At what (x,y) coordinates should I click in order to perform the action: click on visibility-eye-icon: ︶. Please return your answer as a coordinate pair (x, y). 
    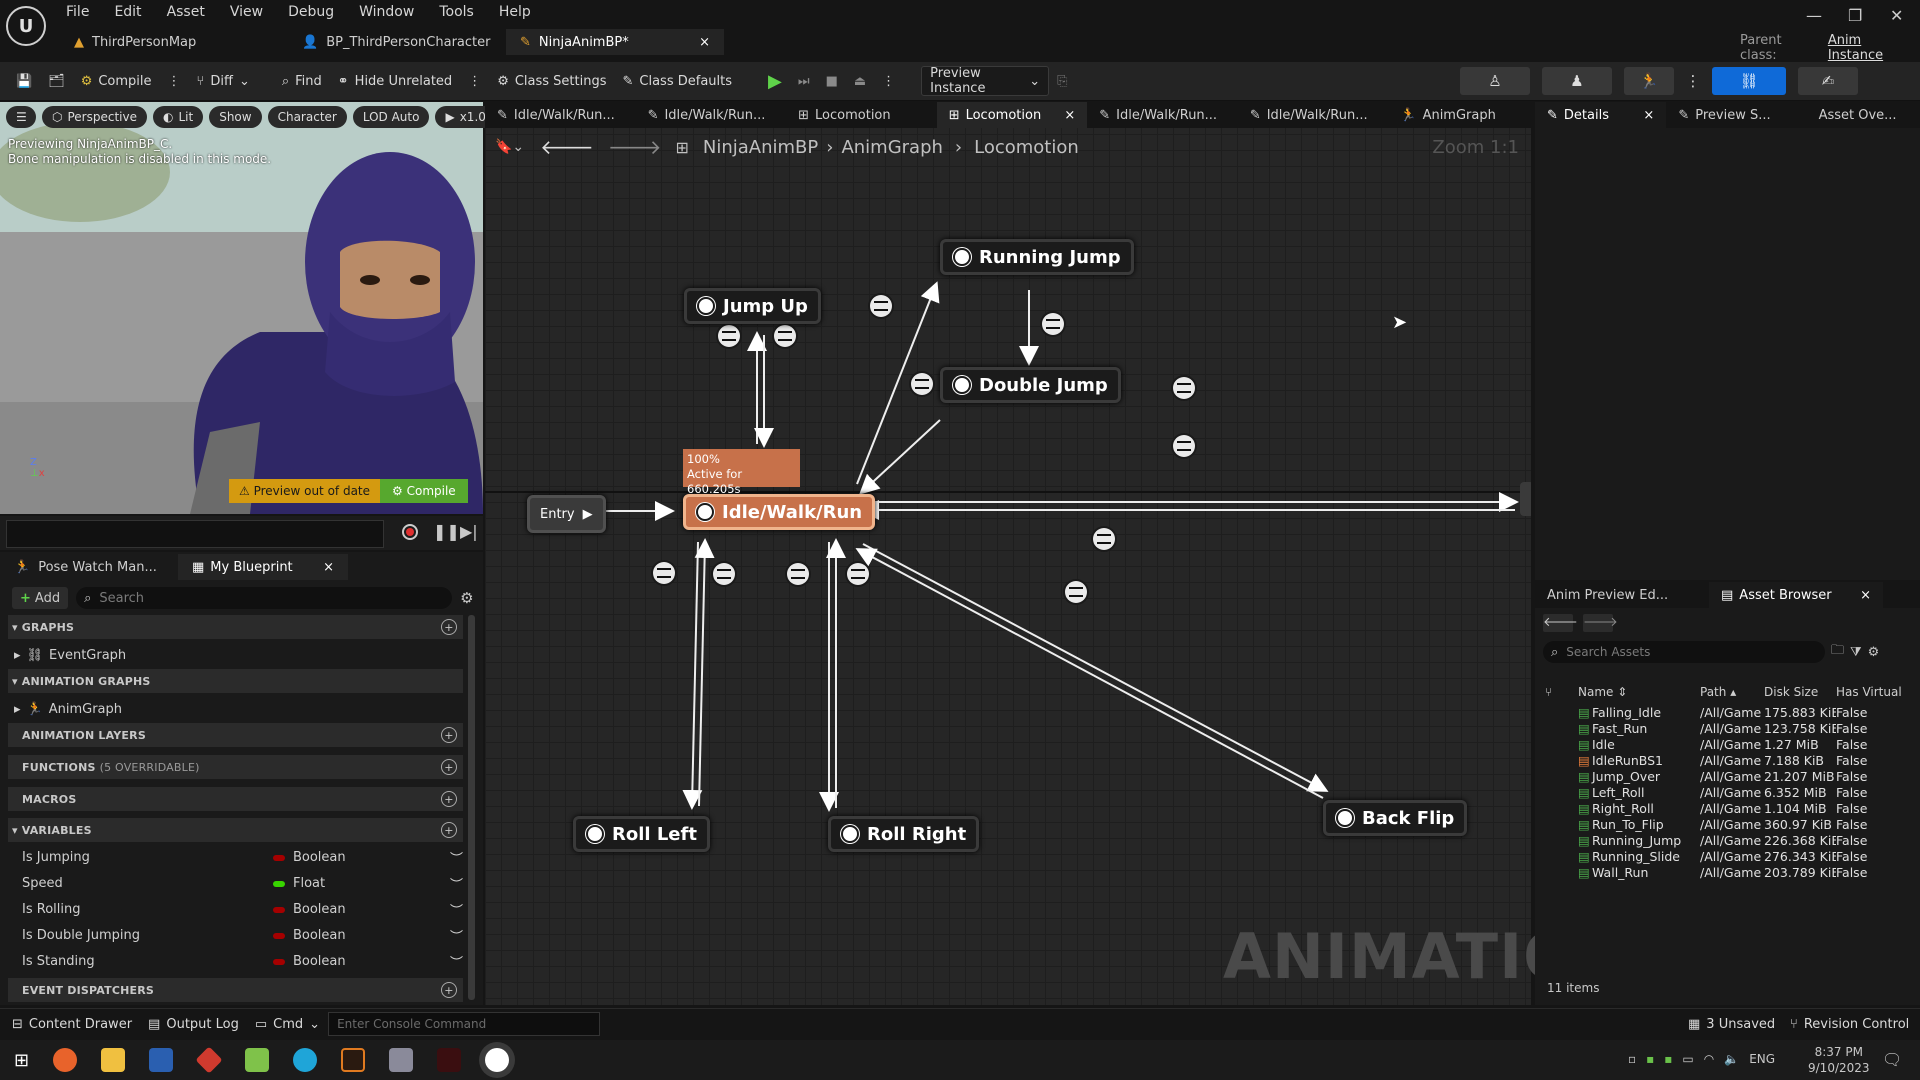
    Looking at the image, I should click on (456, 935).